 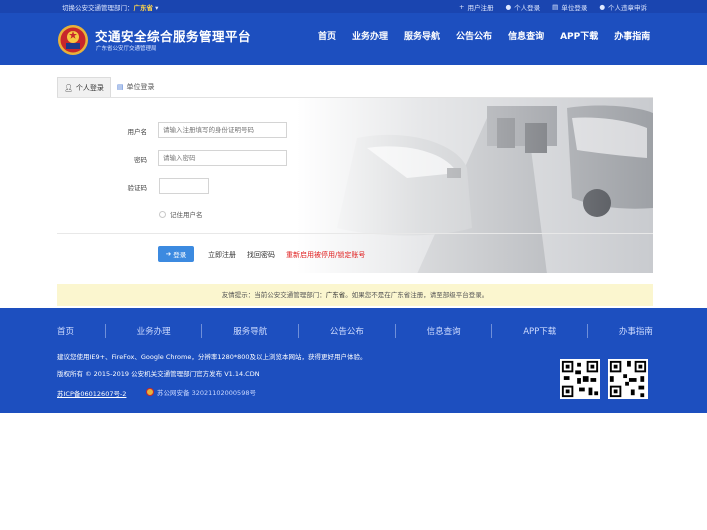 I want to click on captcha-input, so click(x=184, y=186).